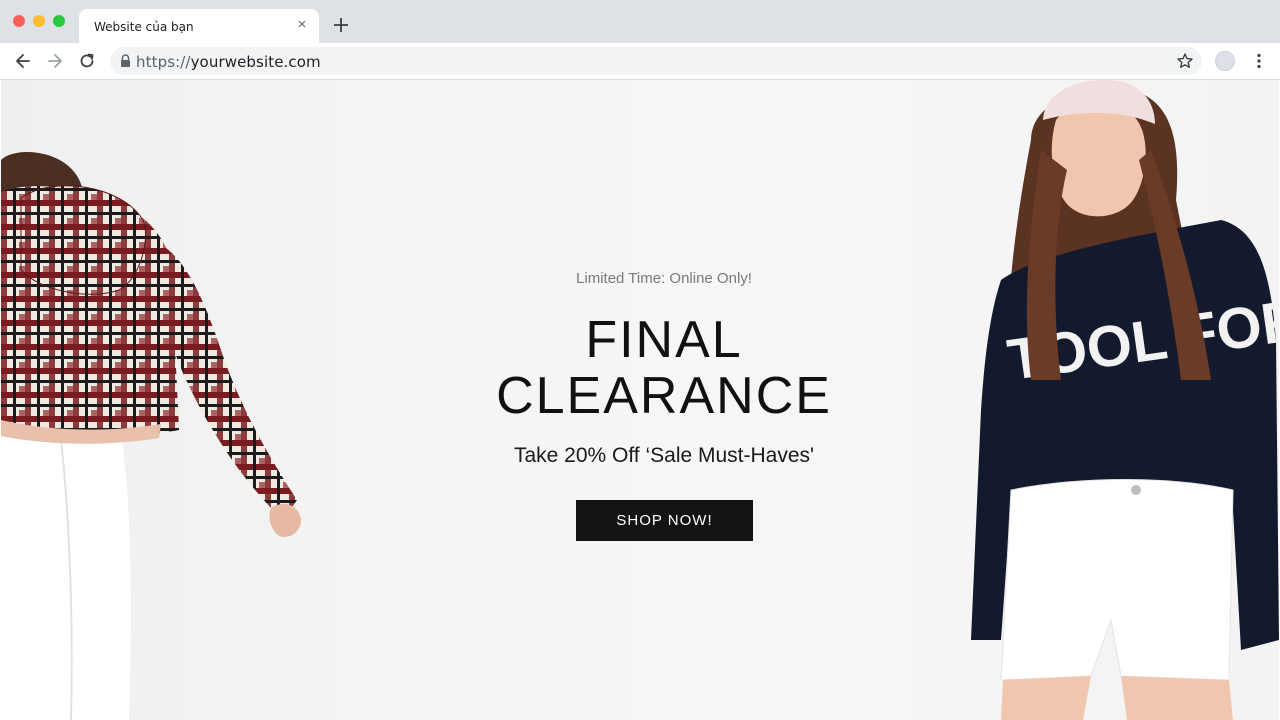  I want to click on hero-tagline: Limited Time: Online Only!, so click(664, 278).